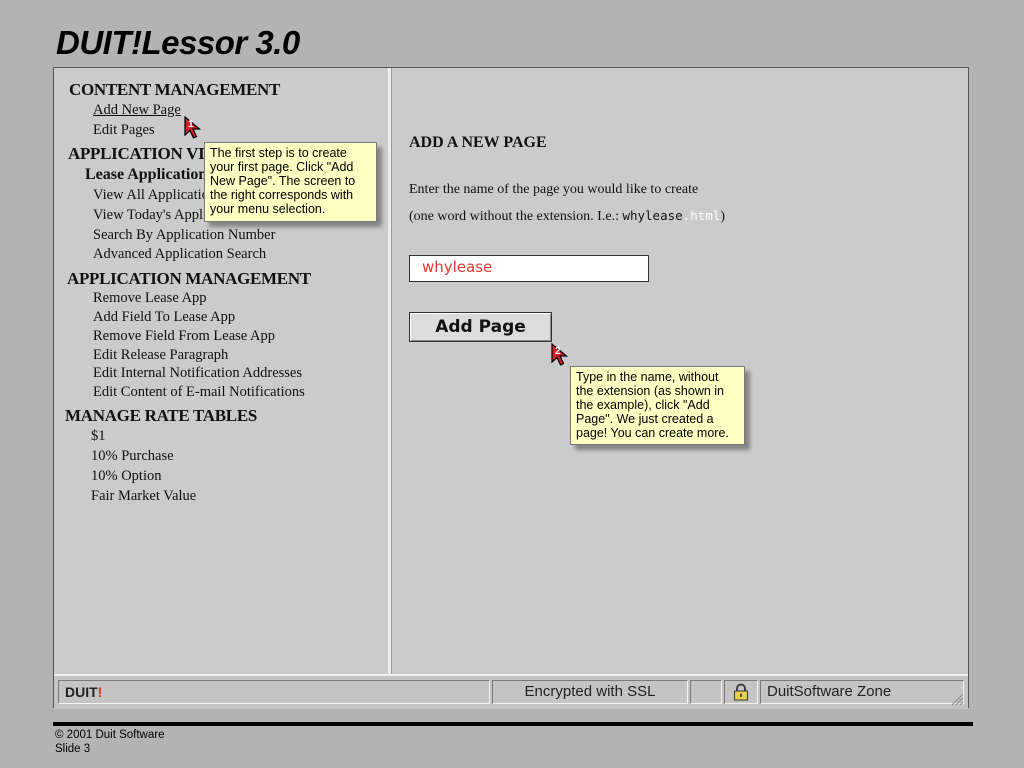  I want to click on sidebar-item-add-field: Add Field To Lease App, so click(164, 317).